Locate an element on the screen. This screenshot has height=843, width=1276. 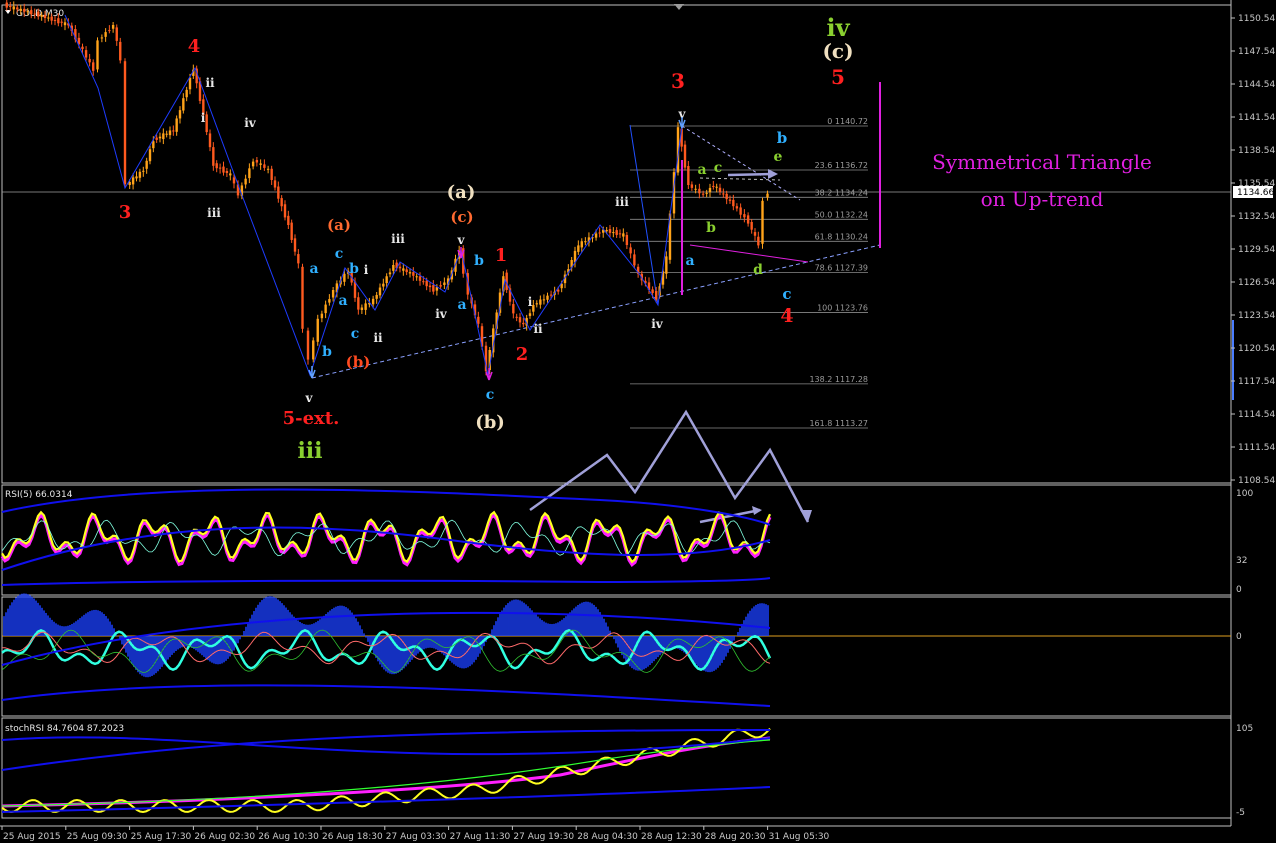
osc-axis-label: 0 is located at coordinates (1239, 637).